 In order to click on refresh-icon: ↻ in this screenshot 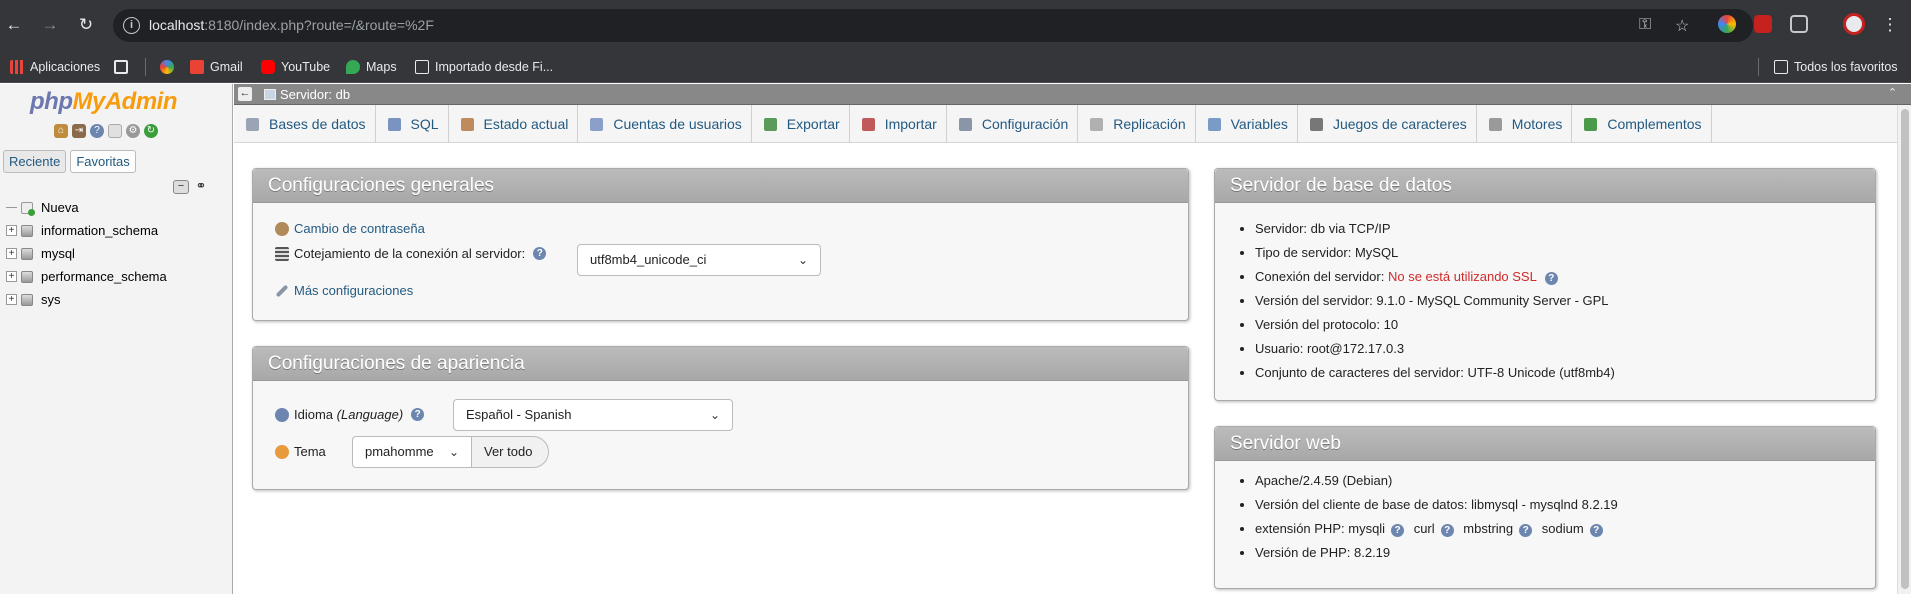, I will do `click(151, 131)`.